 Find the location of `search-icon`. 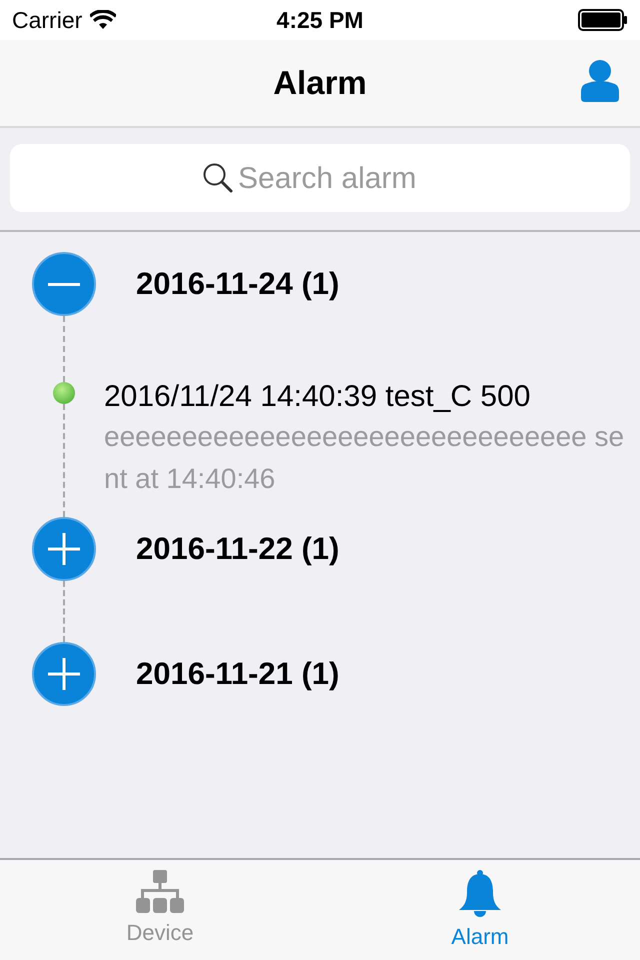

search-icon is located at coordinates (218, 178).